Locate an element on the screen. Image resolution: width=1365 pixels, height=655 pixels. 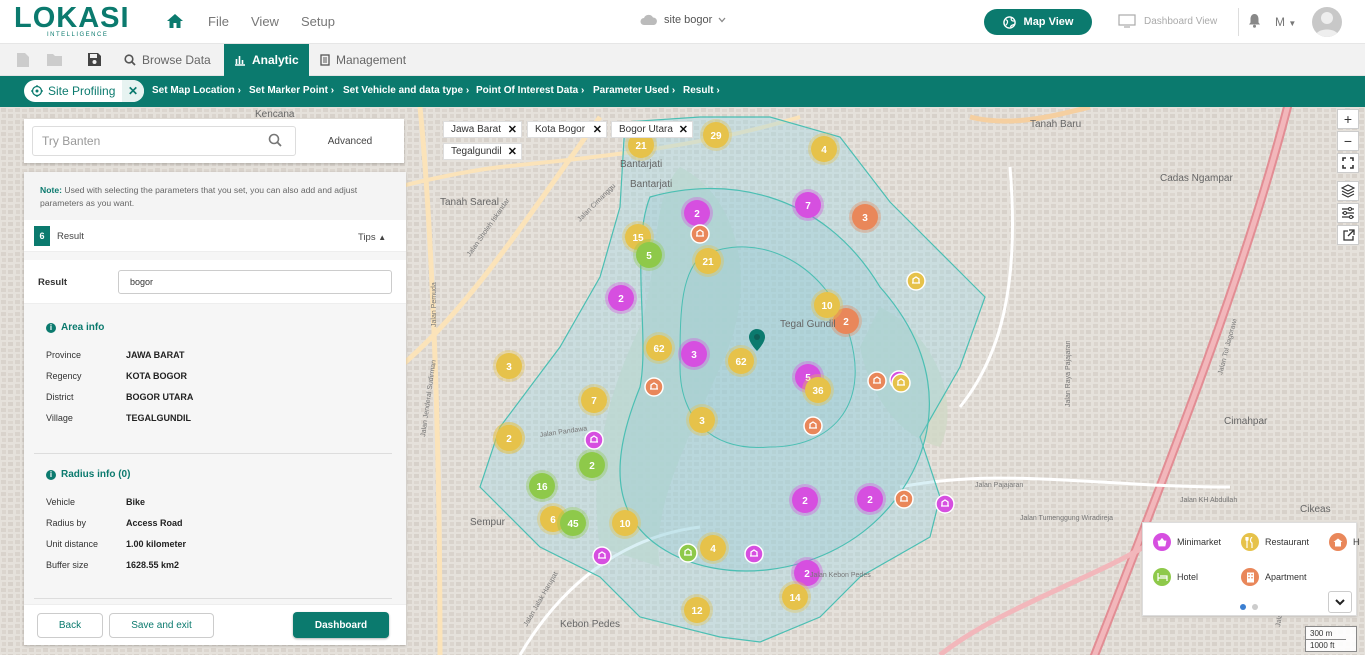
crumb-set-marker-point: Set Marker Point › is located at coordinates (291, 90).